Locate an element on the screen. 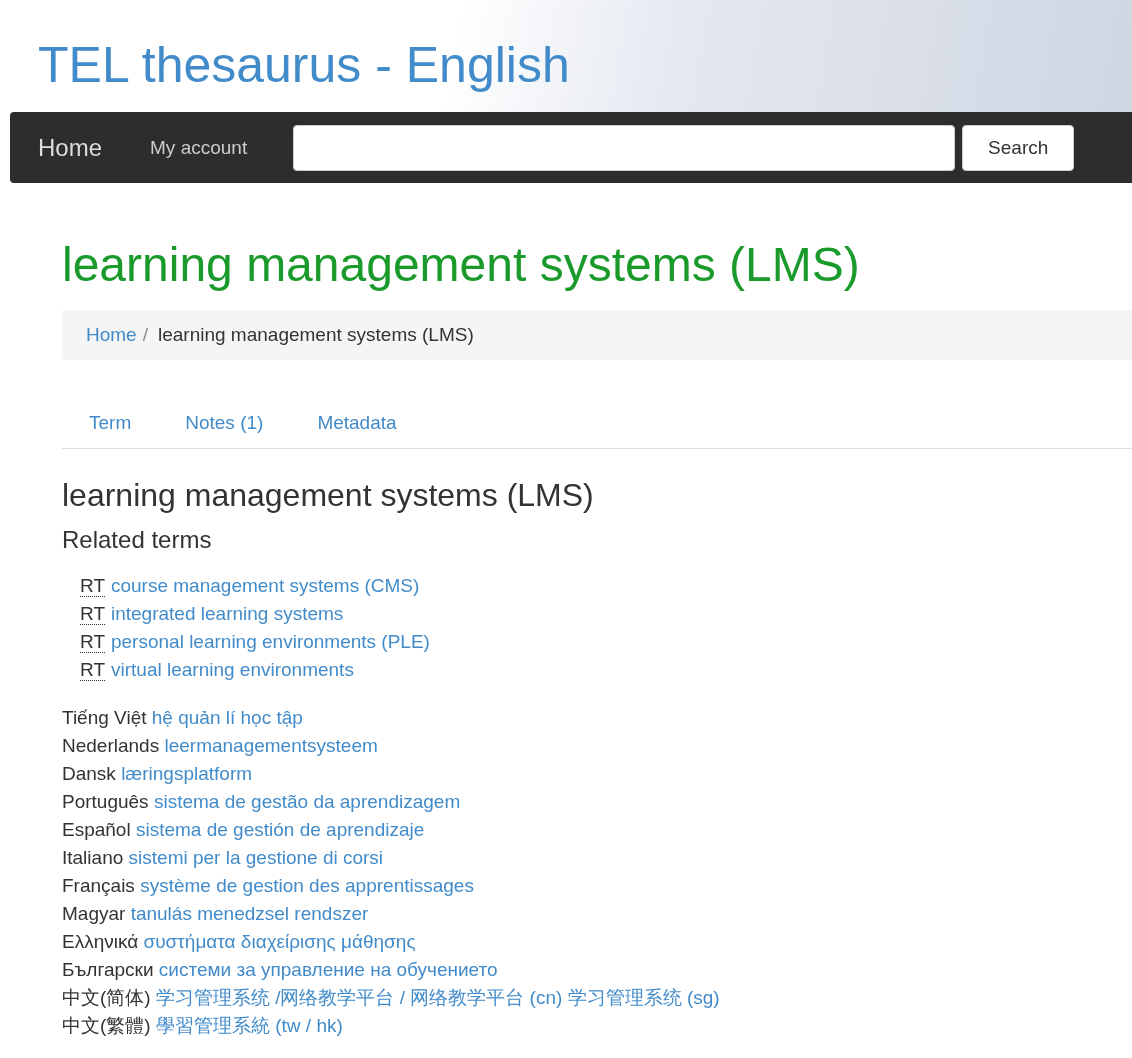  translation-link: sistemi per la gestione di corsi is located at coordinates (256, 857).